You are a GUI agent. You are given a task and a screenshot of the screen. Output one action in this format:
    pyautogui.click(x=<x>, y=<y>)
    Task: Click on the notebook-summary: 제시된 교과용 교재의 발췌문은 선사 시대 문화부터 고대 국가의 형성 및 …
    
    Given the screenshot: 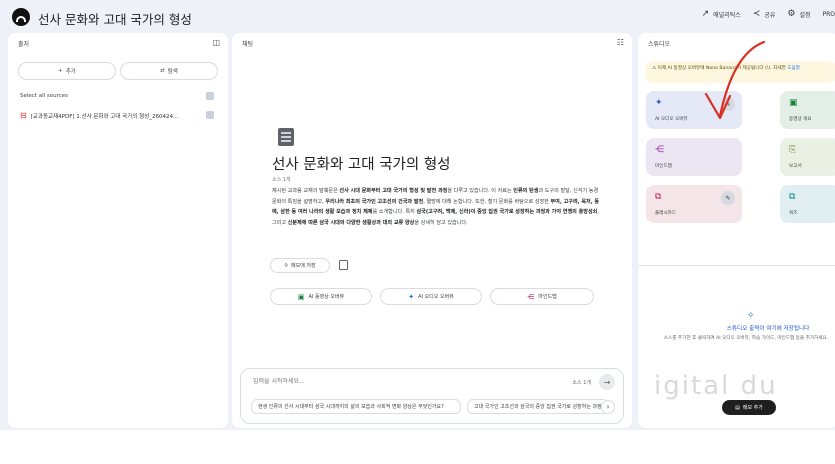 What is the action you would take?
    pyautogui.click(x=436, y=207)
    